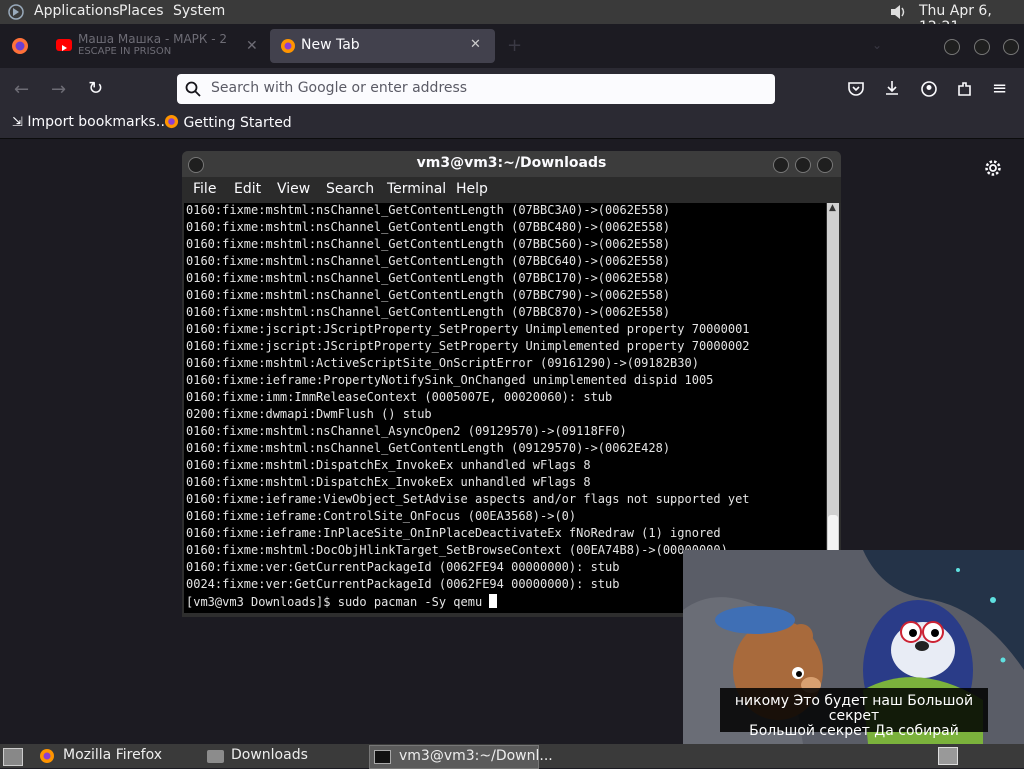  I want to click on menu-terminal: Terminal, so click(416, 189).